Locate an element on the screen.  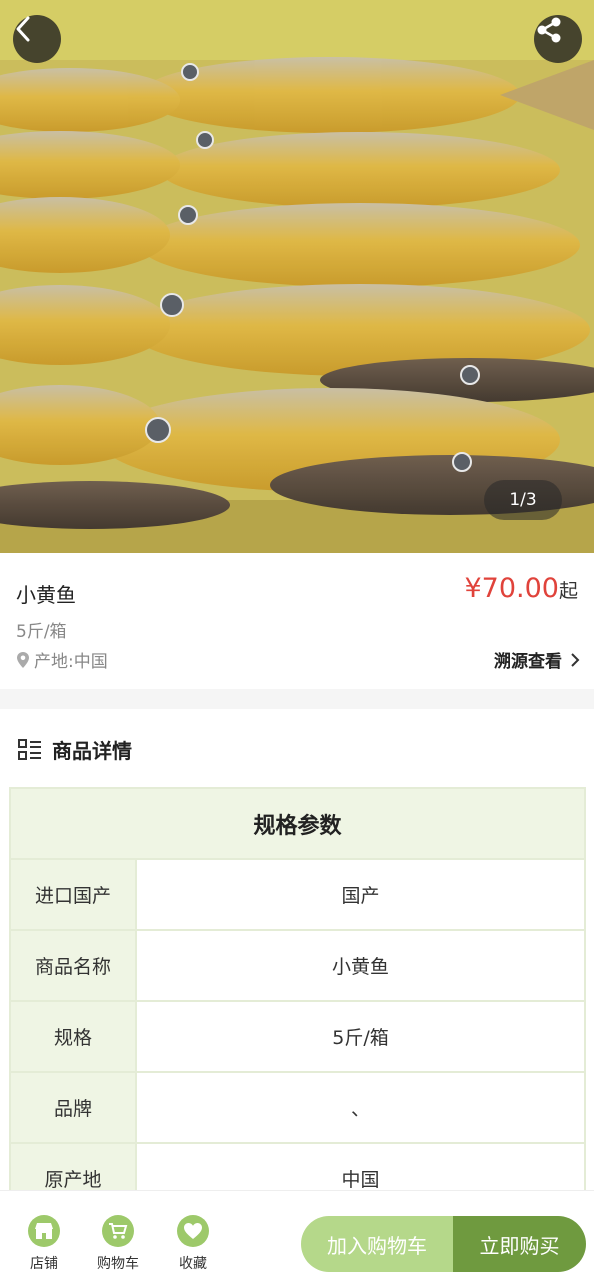
origin-label: 产地:中国 is located at coordinates (71, 662).